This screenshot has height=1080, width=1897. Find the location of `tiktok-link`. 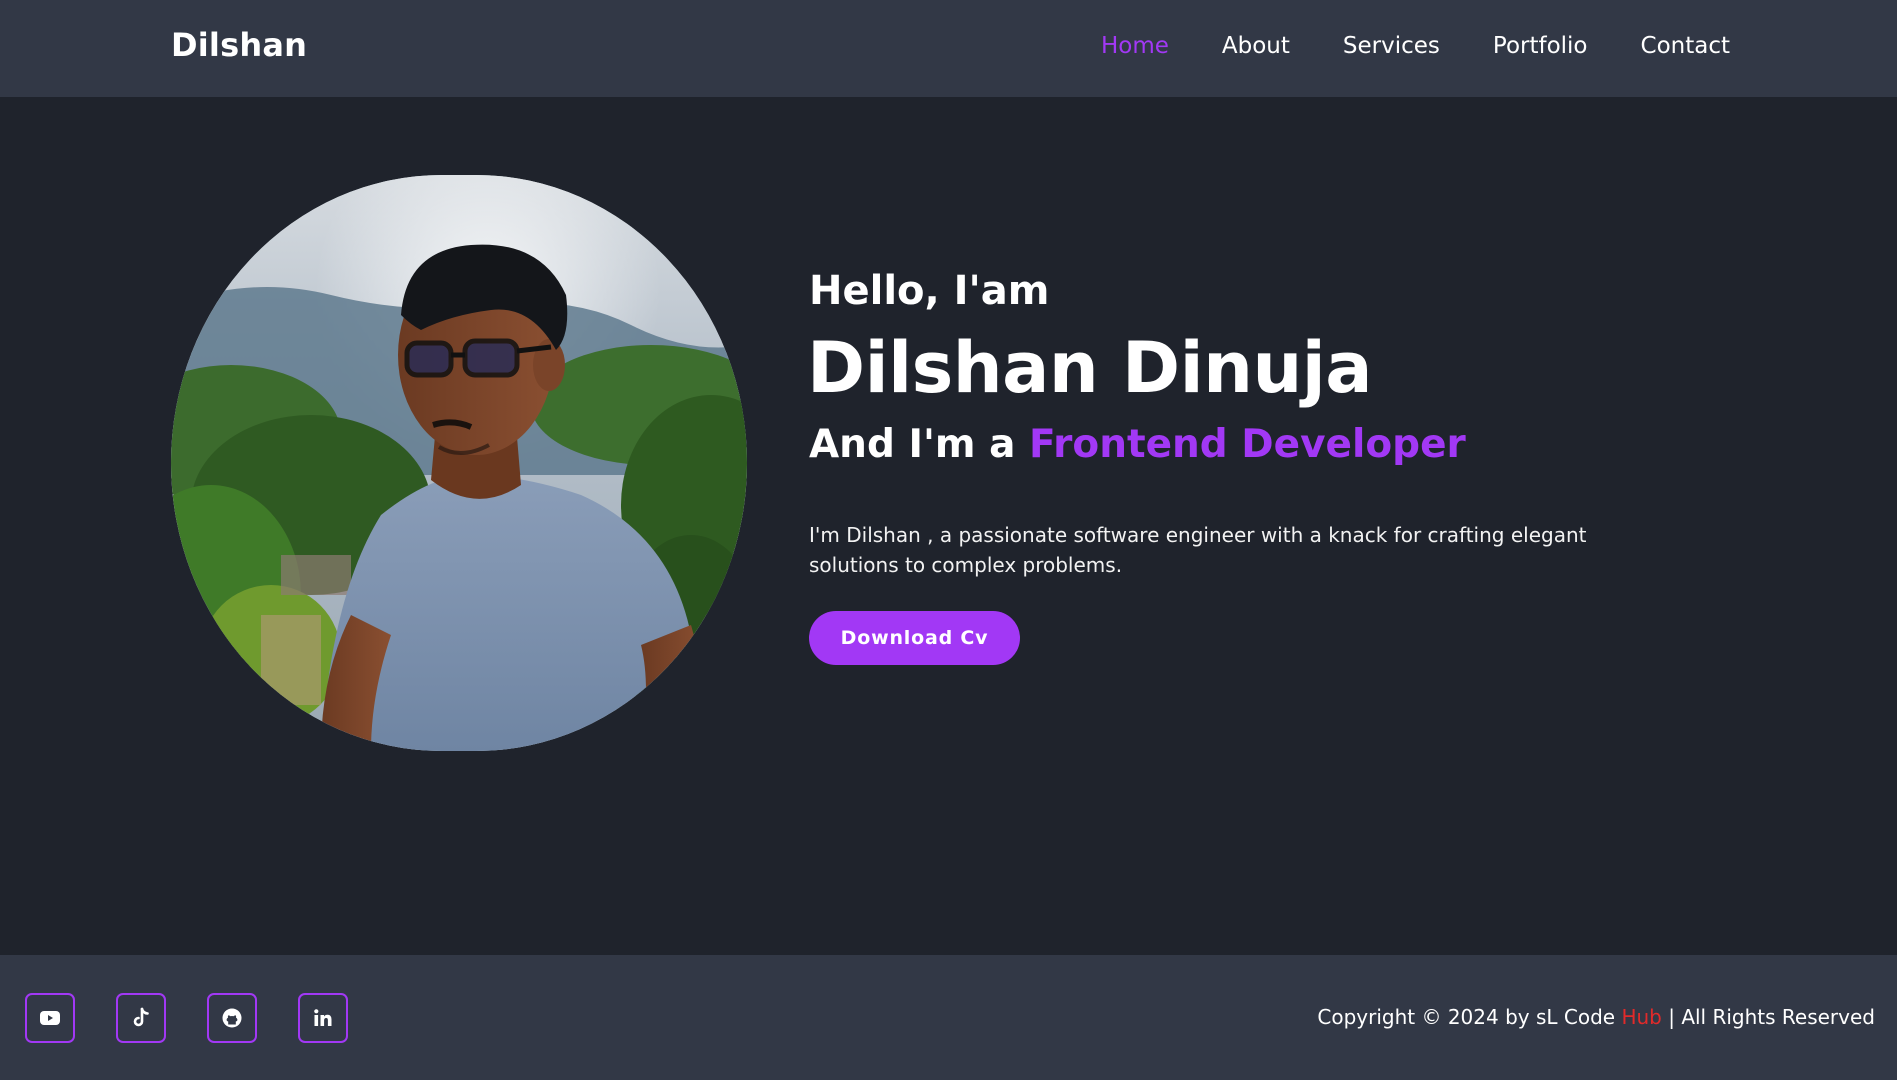

tiktok-link is located at coordinates (141, 1018).